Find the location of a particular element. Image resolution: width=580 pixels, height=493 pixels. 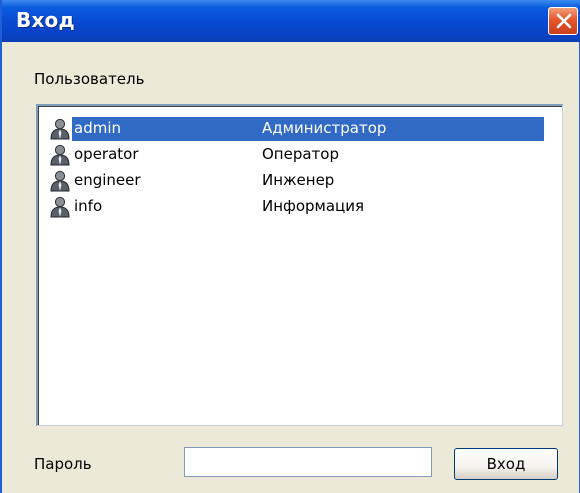

user-name: info is located at coordinates (88, 206).